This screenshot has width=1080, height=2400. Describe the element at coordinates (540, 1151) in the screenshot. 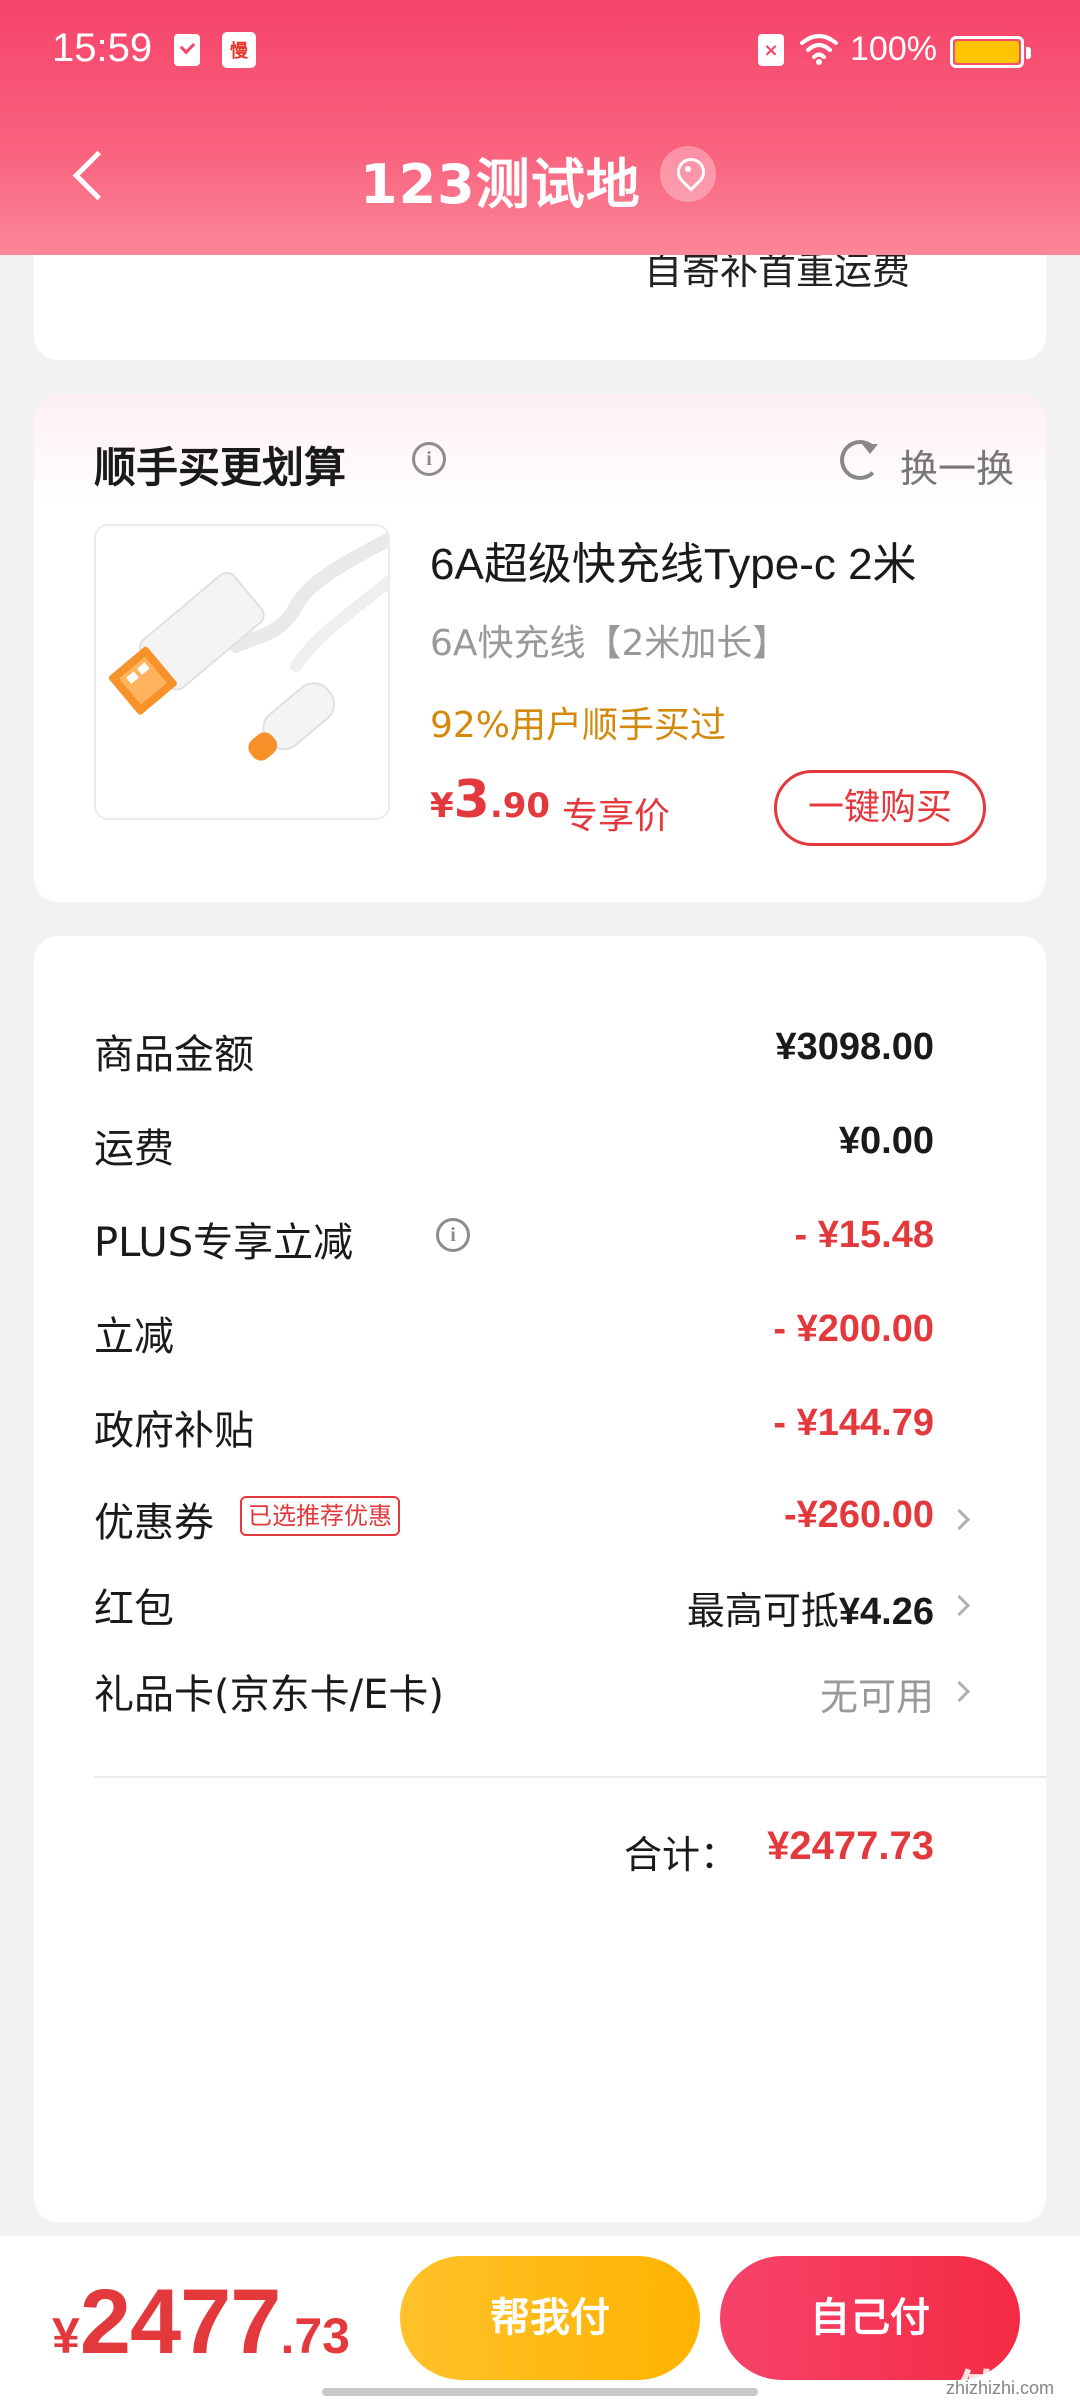

I see `row-shipping: 运费 ¥0.00` at that location.